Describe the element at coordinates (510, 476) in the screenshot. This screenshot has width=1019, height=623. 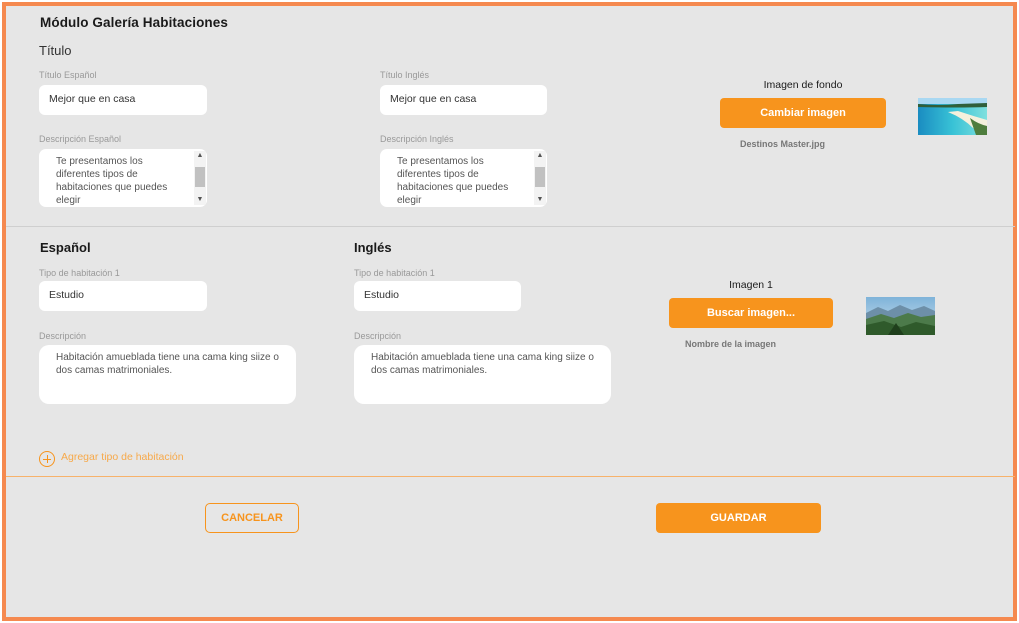
I see `footer-divider` at that location.